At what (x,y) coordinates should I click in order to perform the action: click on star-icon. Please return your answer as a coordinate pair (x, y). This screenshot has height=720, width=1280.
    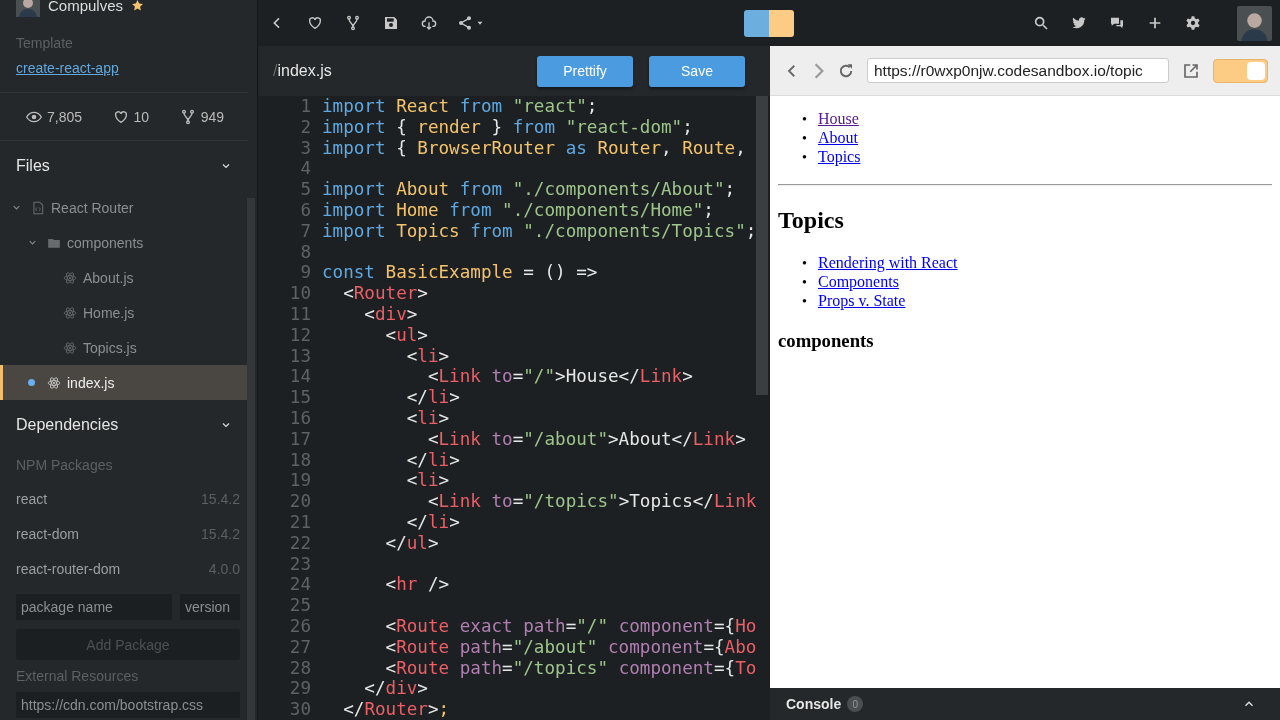
    Looking at the image, I should click on (138, 6).